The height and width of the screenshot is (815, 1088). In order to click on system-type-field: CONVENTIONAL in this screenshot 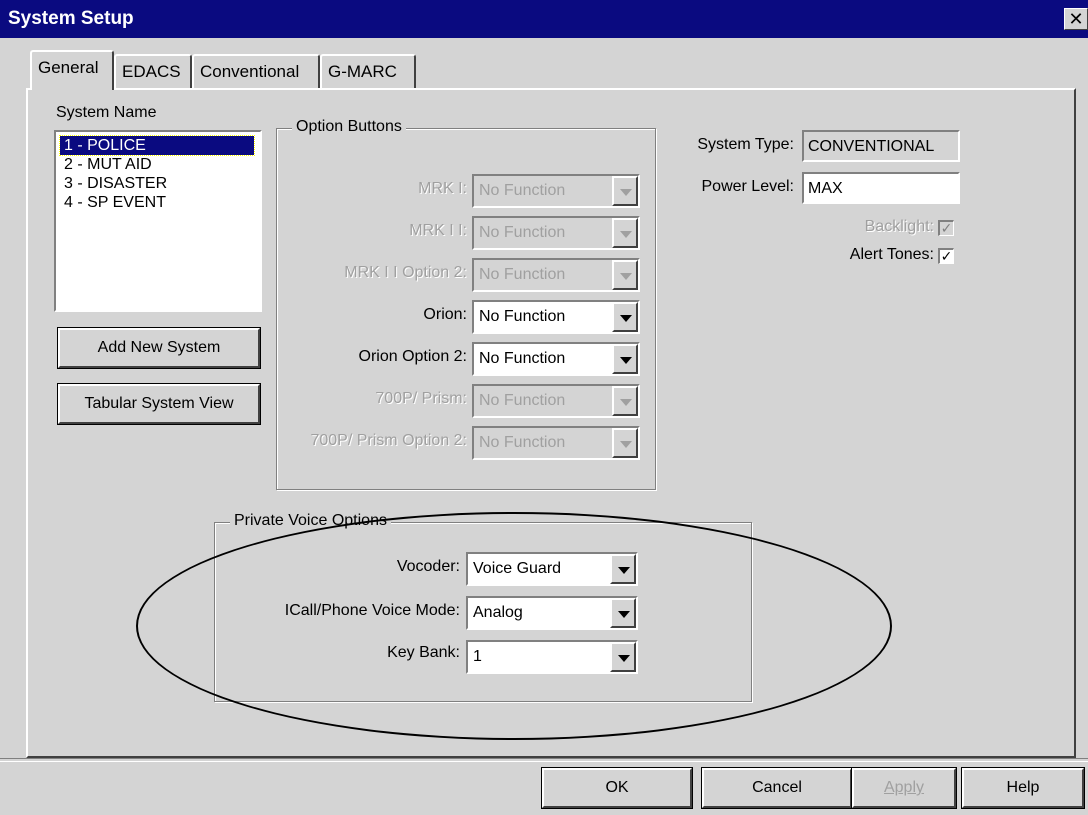, I will do `click(881, 146)`.